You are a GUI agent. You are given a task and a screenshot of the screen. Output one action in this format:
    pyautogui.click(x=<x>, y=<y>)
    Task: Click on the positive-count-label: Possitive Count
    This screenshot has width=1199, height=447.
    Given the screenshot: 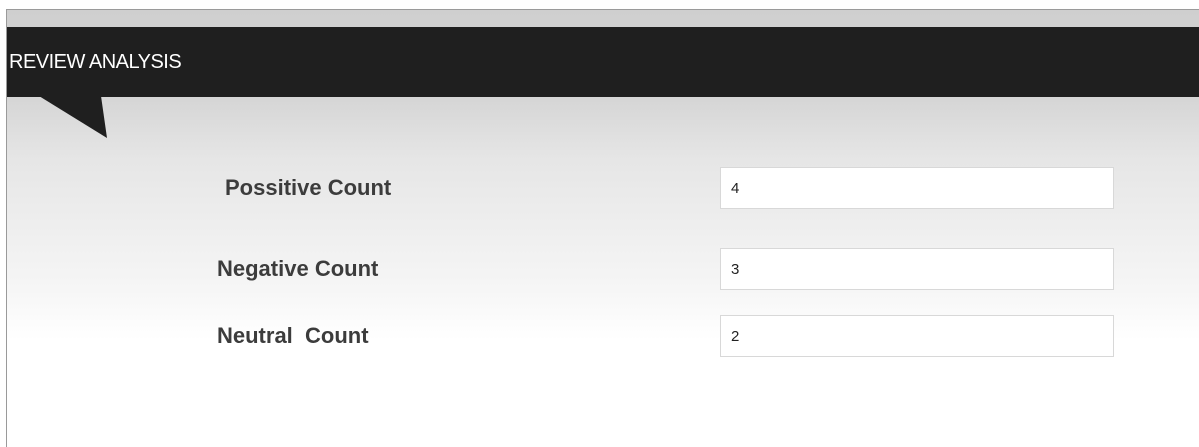 What is the action you would take?
    pyautogui.click(x=308, y=187)
    